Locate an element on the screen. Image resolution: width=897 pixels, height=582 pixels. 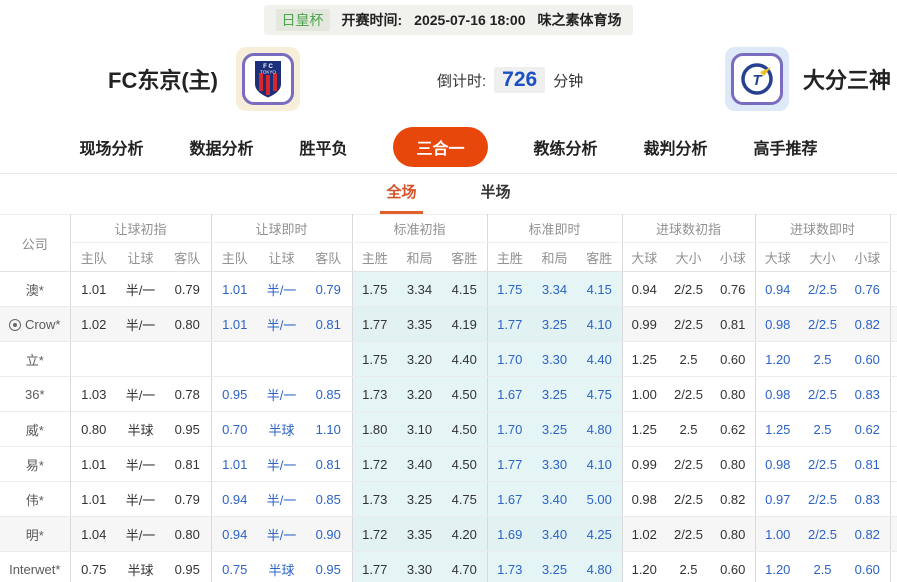
company-name: Interwet* is located at coordinates (35, 566).